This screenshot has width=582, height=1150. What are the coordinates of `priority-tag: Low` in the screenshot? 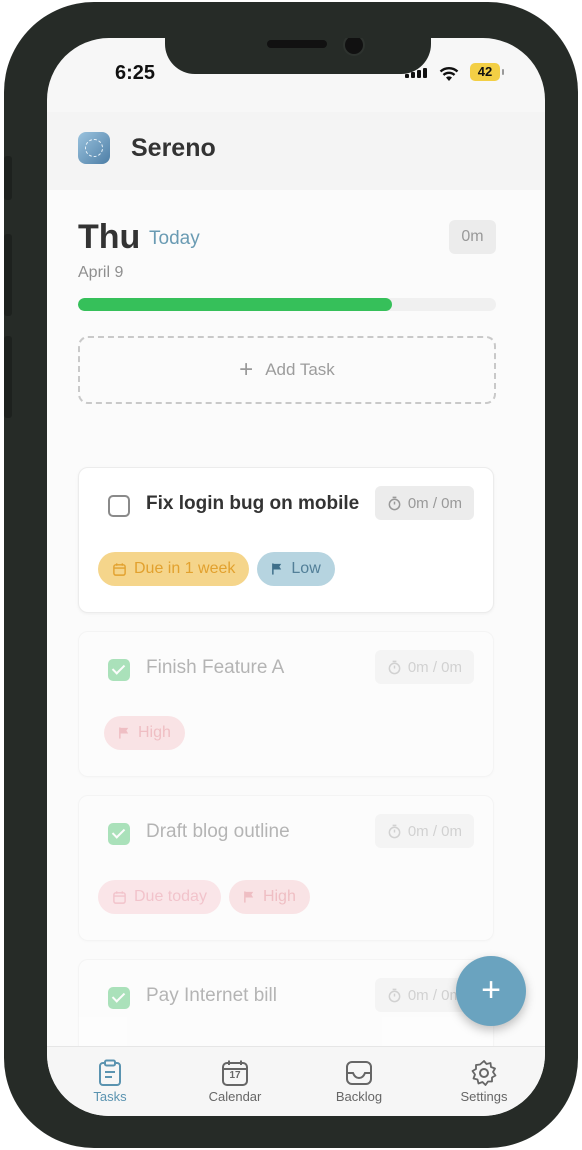 It's located at (296, 569).